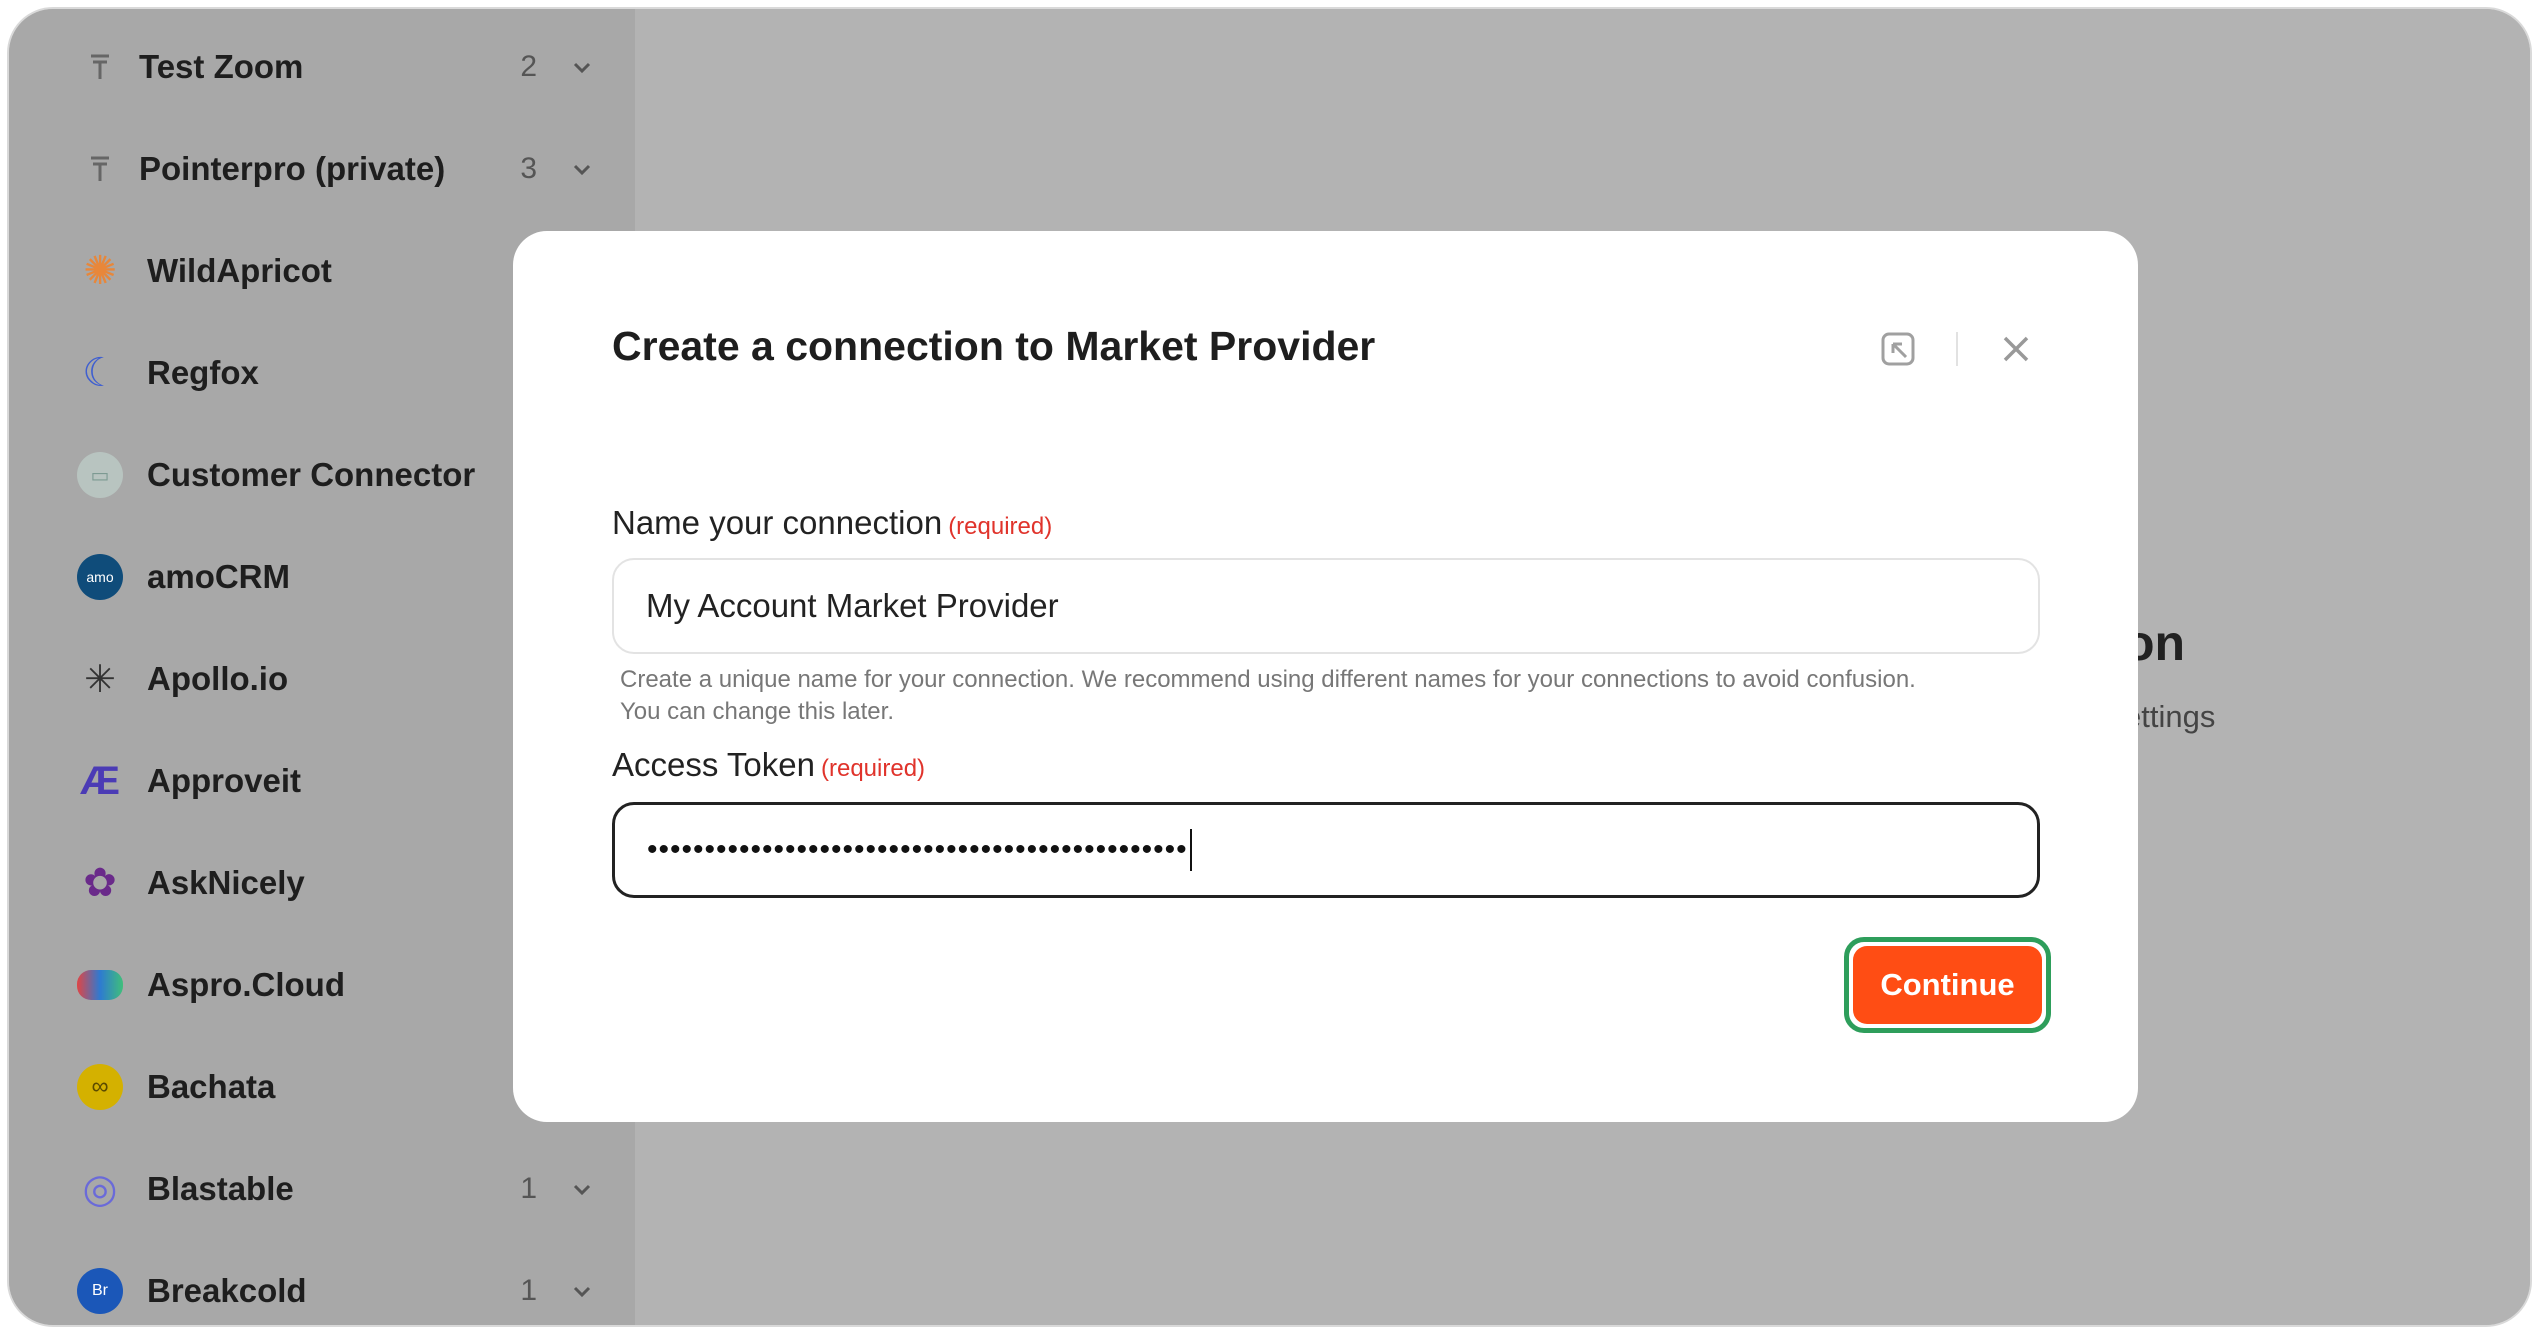 The height and width of the screenshot is (1335, 2541). What do you see at coordinates (220, 1188) in the screenshot?
I see `sidebar-item-label: Blastable` at bounding box center [220, 1188].